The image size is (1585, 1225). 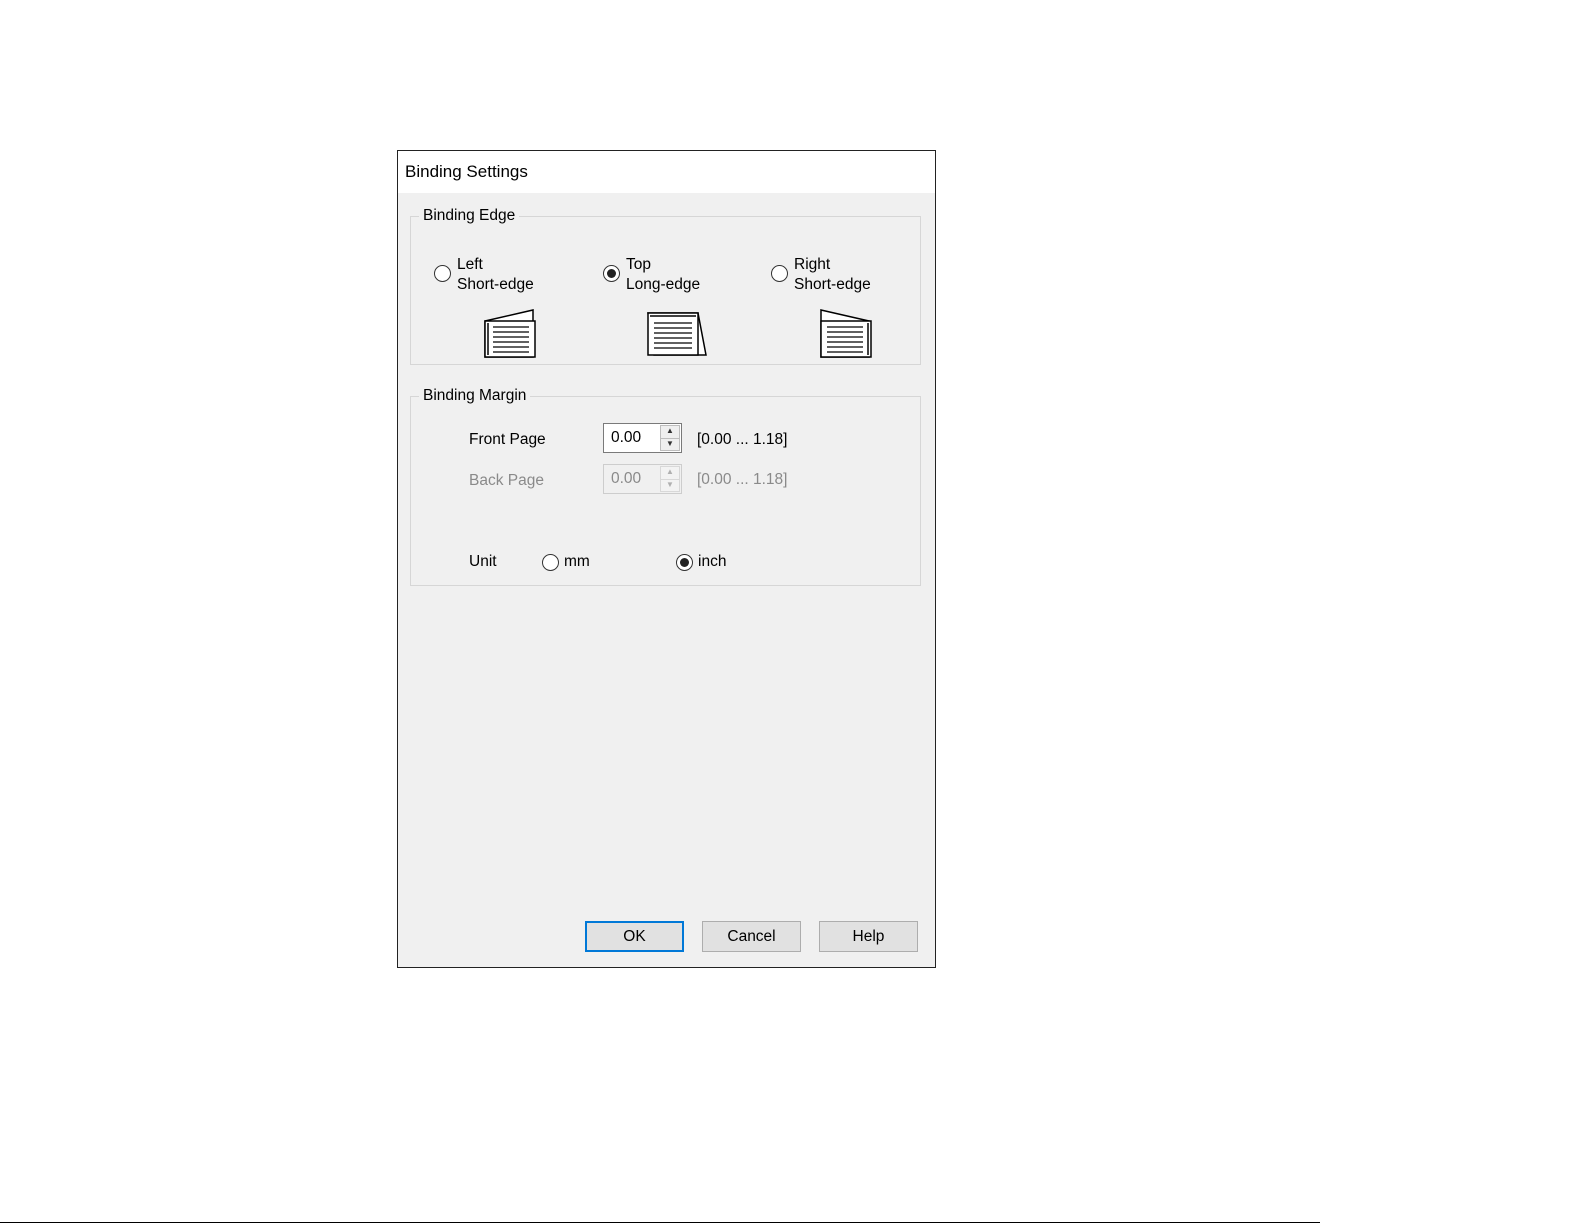 What do you see at coordinates (812, 264) in the screenshot?
I see `option-right-line1: Right` at bounding box center [812, 264].